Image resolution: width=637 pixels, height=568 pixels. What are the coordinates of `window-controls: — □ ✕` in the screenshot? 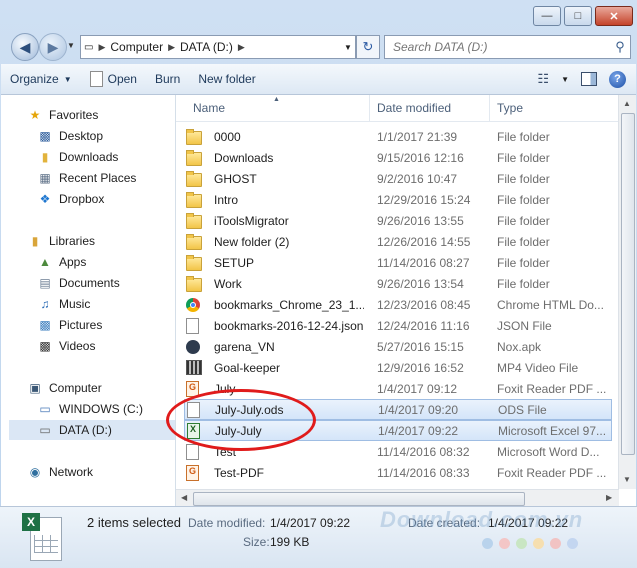 It's located at (583, 16).